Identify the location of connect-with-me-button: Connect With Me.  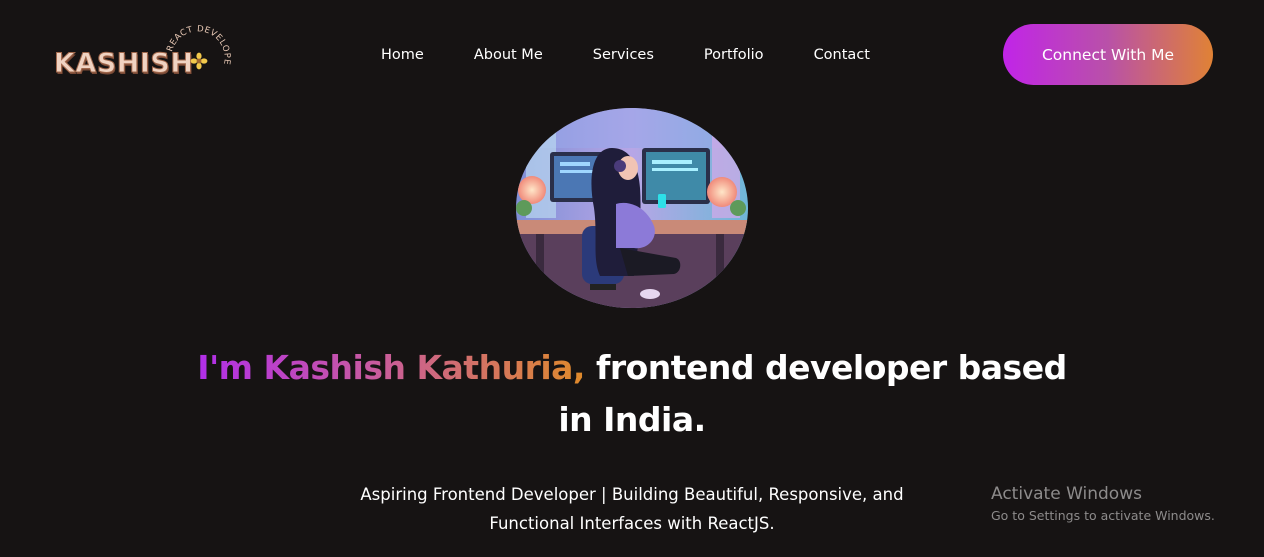
(1108, 54).